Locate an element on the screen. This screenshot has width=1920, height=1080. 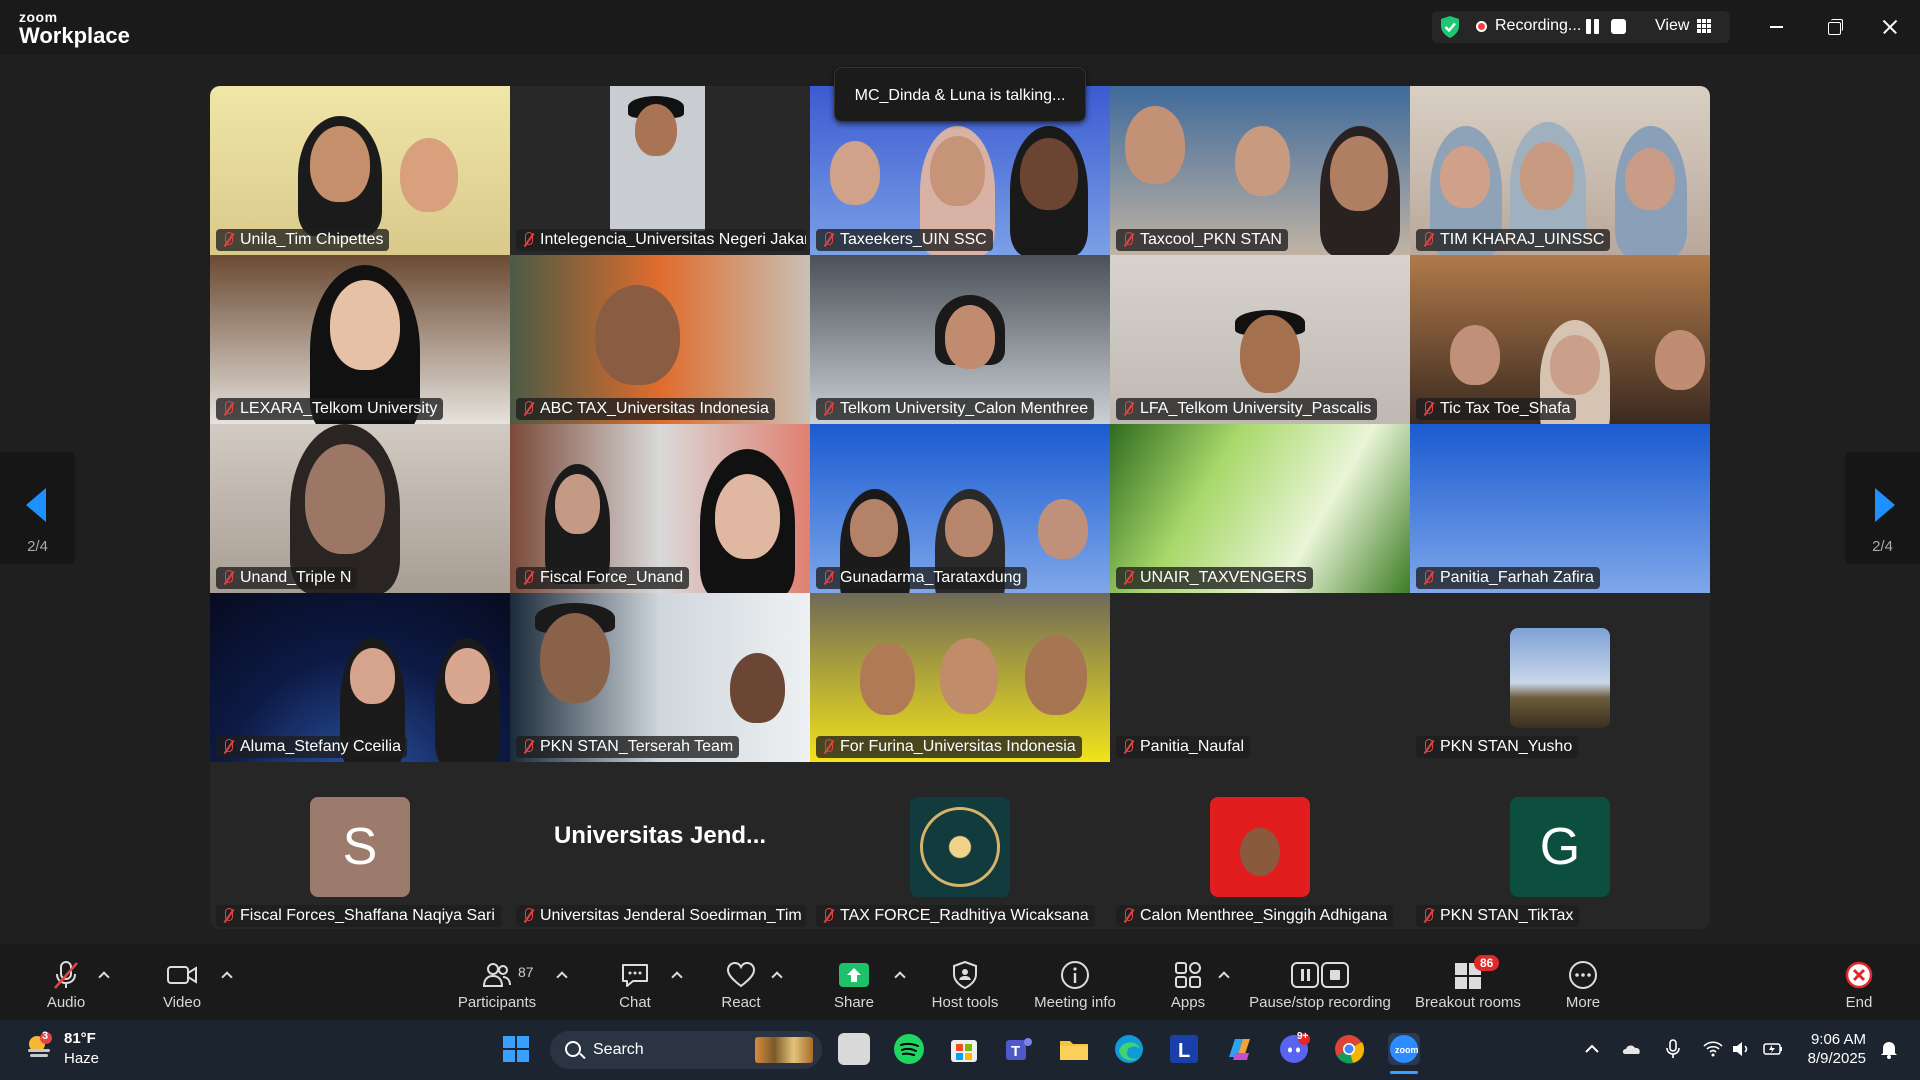
participant-name: PKN STAN_TikTax is located at coordinates (1498, 916).